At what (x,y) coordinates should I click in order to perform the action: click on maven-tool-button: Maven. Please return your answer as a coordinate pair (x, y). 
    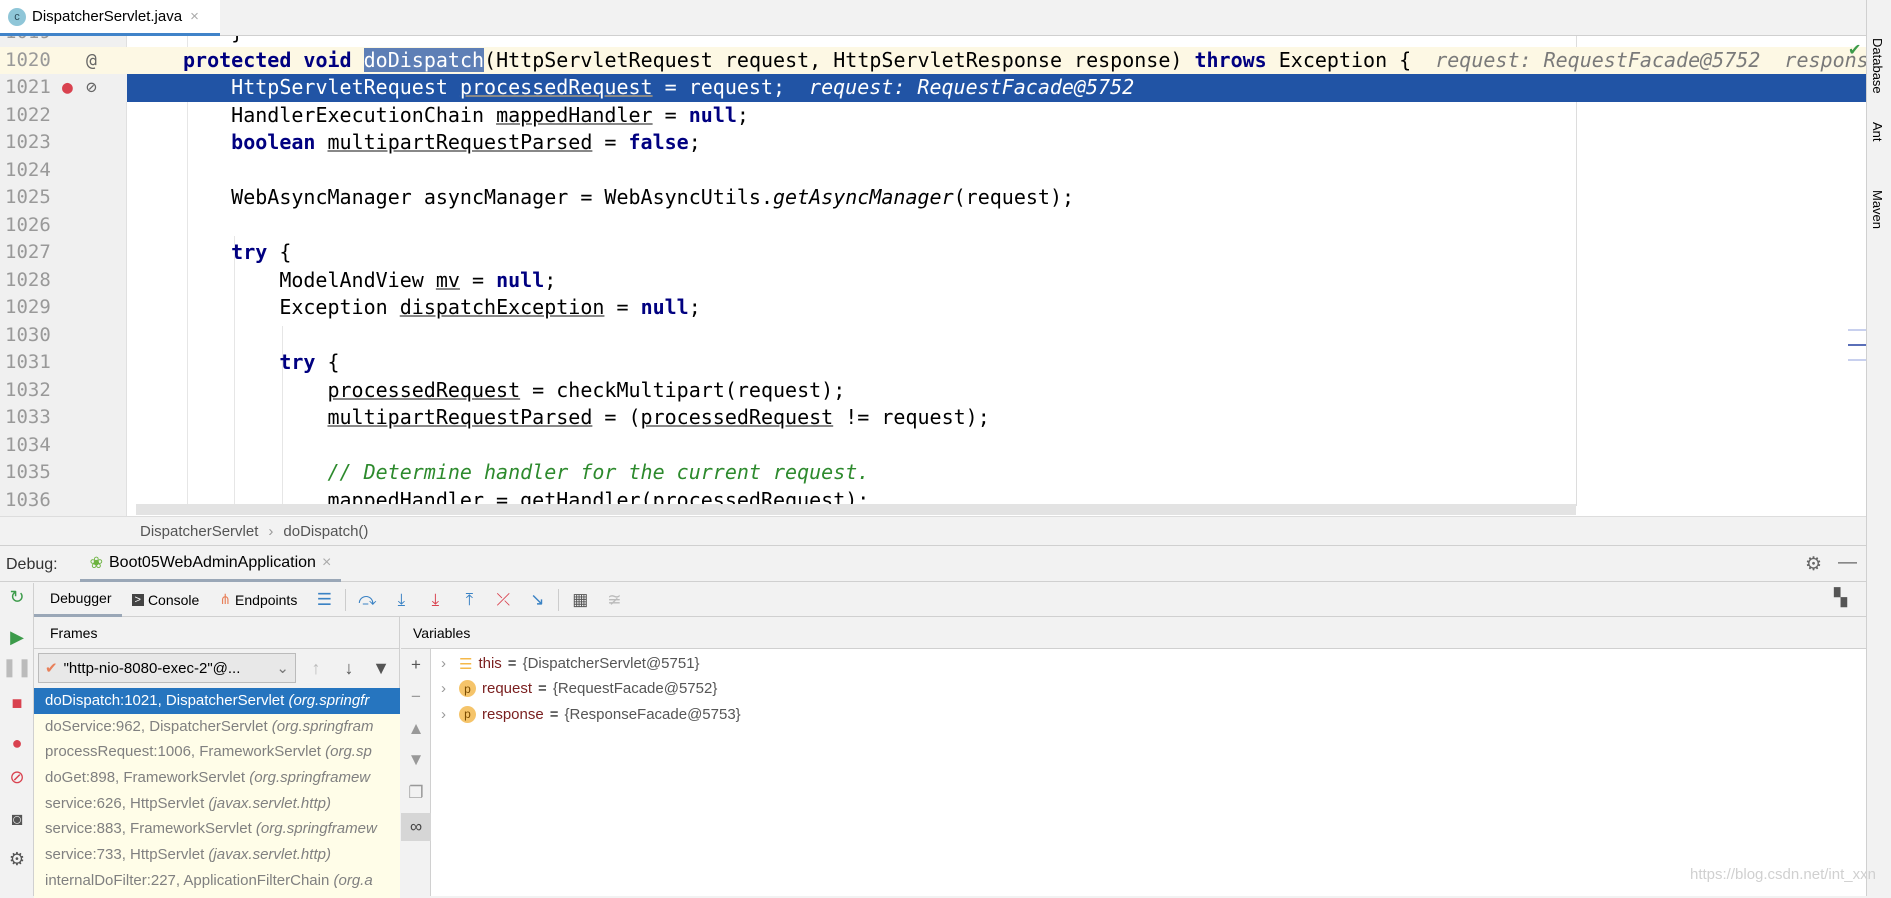
    Looking at the image, I should click on (1877, 209).